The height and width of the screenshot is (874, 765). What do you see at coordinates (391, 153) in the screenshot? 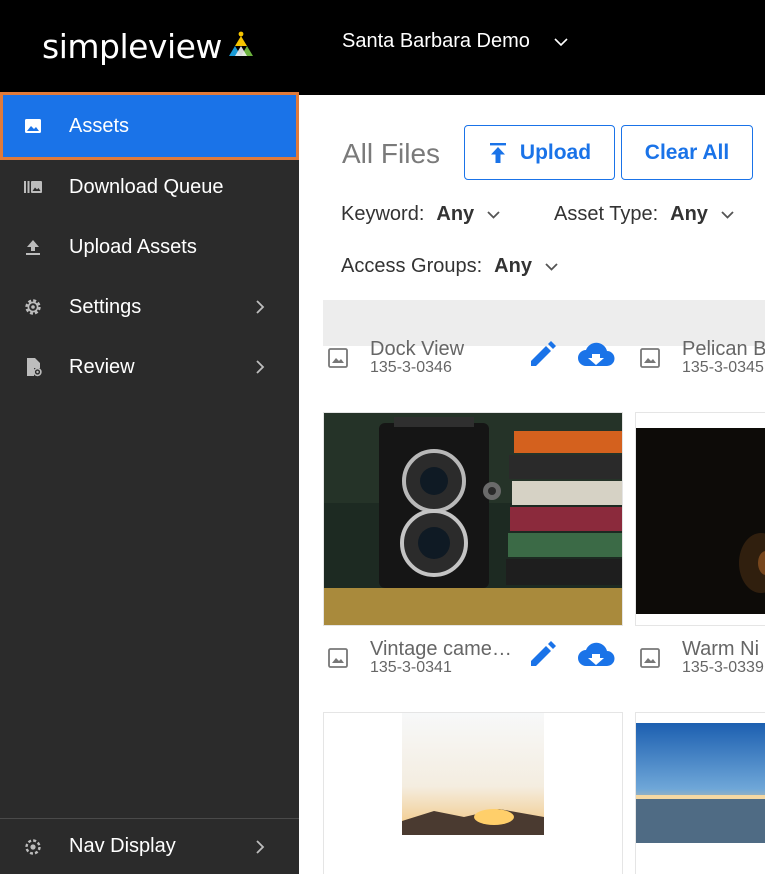
I see `page-title: All Files` at bounding box center [391, 153].